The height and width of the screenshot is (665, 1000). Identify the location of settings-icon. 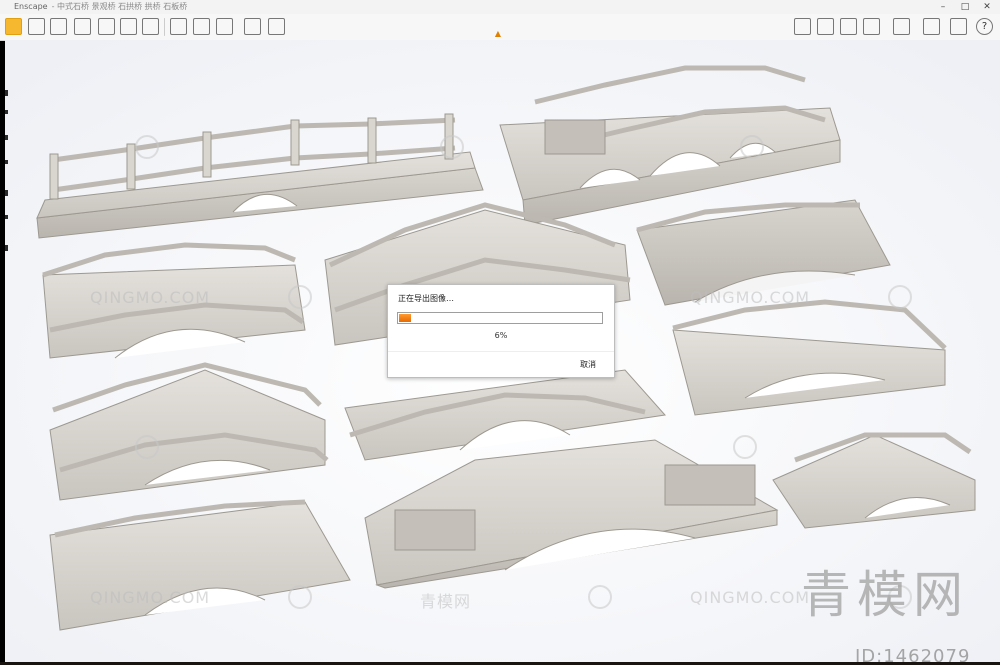
(931, 26).